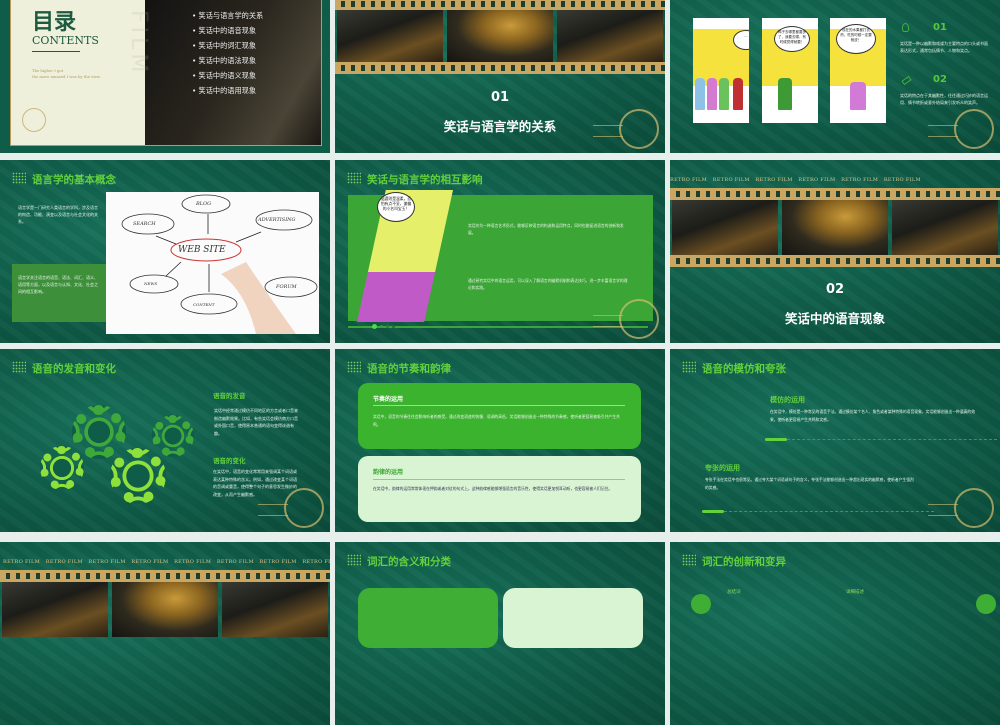 This screenshot has width=1000, height=725. What do you see at coordinates (499, 405) in the screenshot?
I see `card-divider` at bounding box center [499, 405].